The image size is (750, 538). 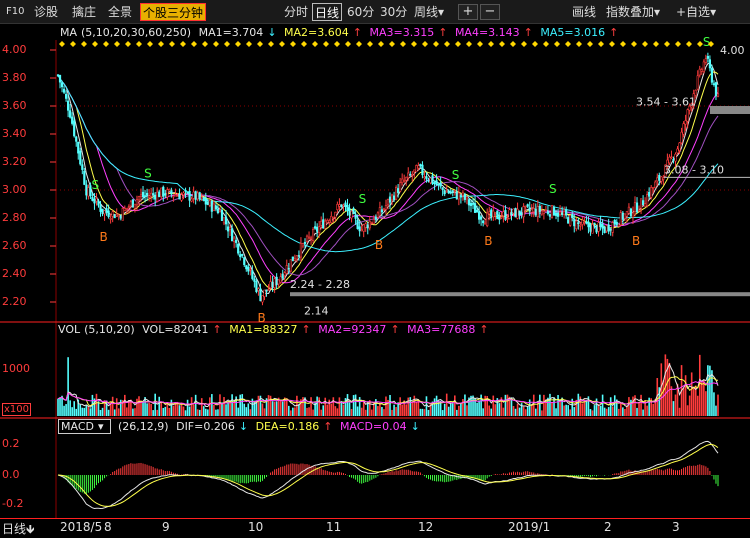 What do you see at coordinates (14, 105) in the screenshot?
I see `price-tick-label: 3.60` at bounding box center [14, 105].